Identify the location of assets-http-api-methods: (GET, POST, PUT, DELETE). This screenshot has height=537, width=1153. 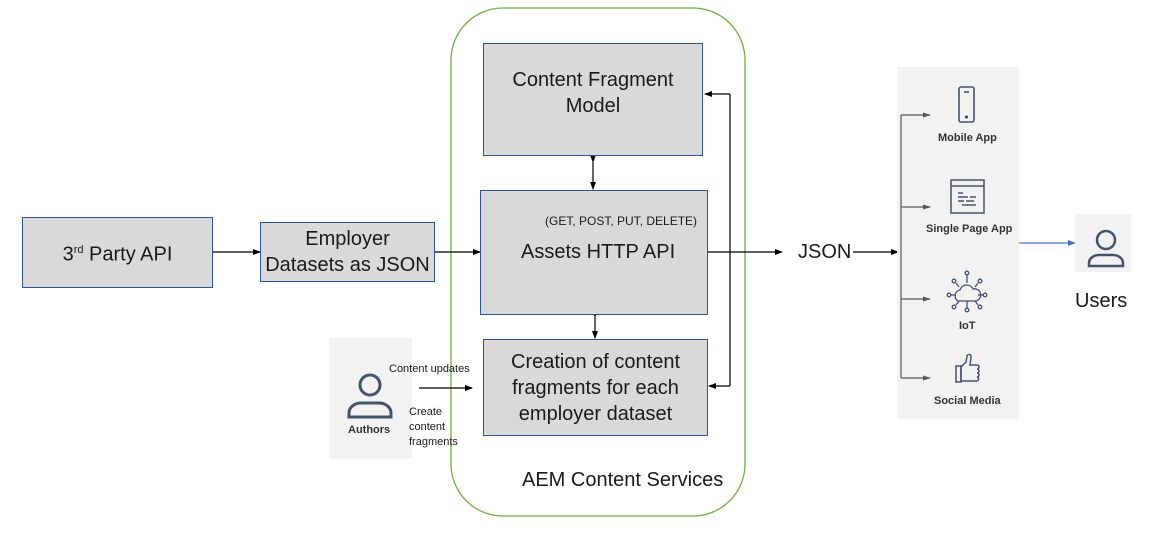
(621, 221).